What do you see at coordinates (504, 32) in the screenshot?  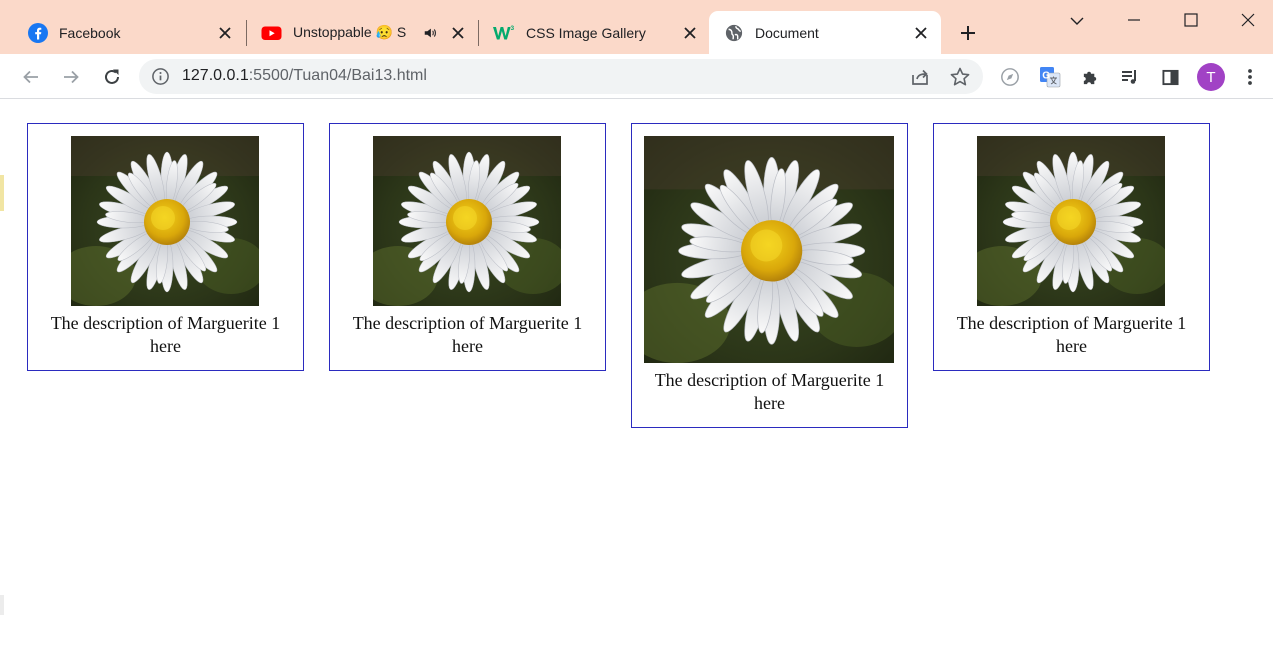 I see `w3schools-icon: 3` at bounding box center [504, 32].